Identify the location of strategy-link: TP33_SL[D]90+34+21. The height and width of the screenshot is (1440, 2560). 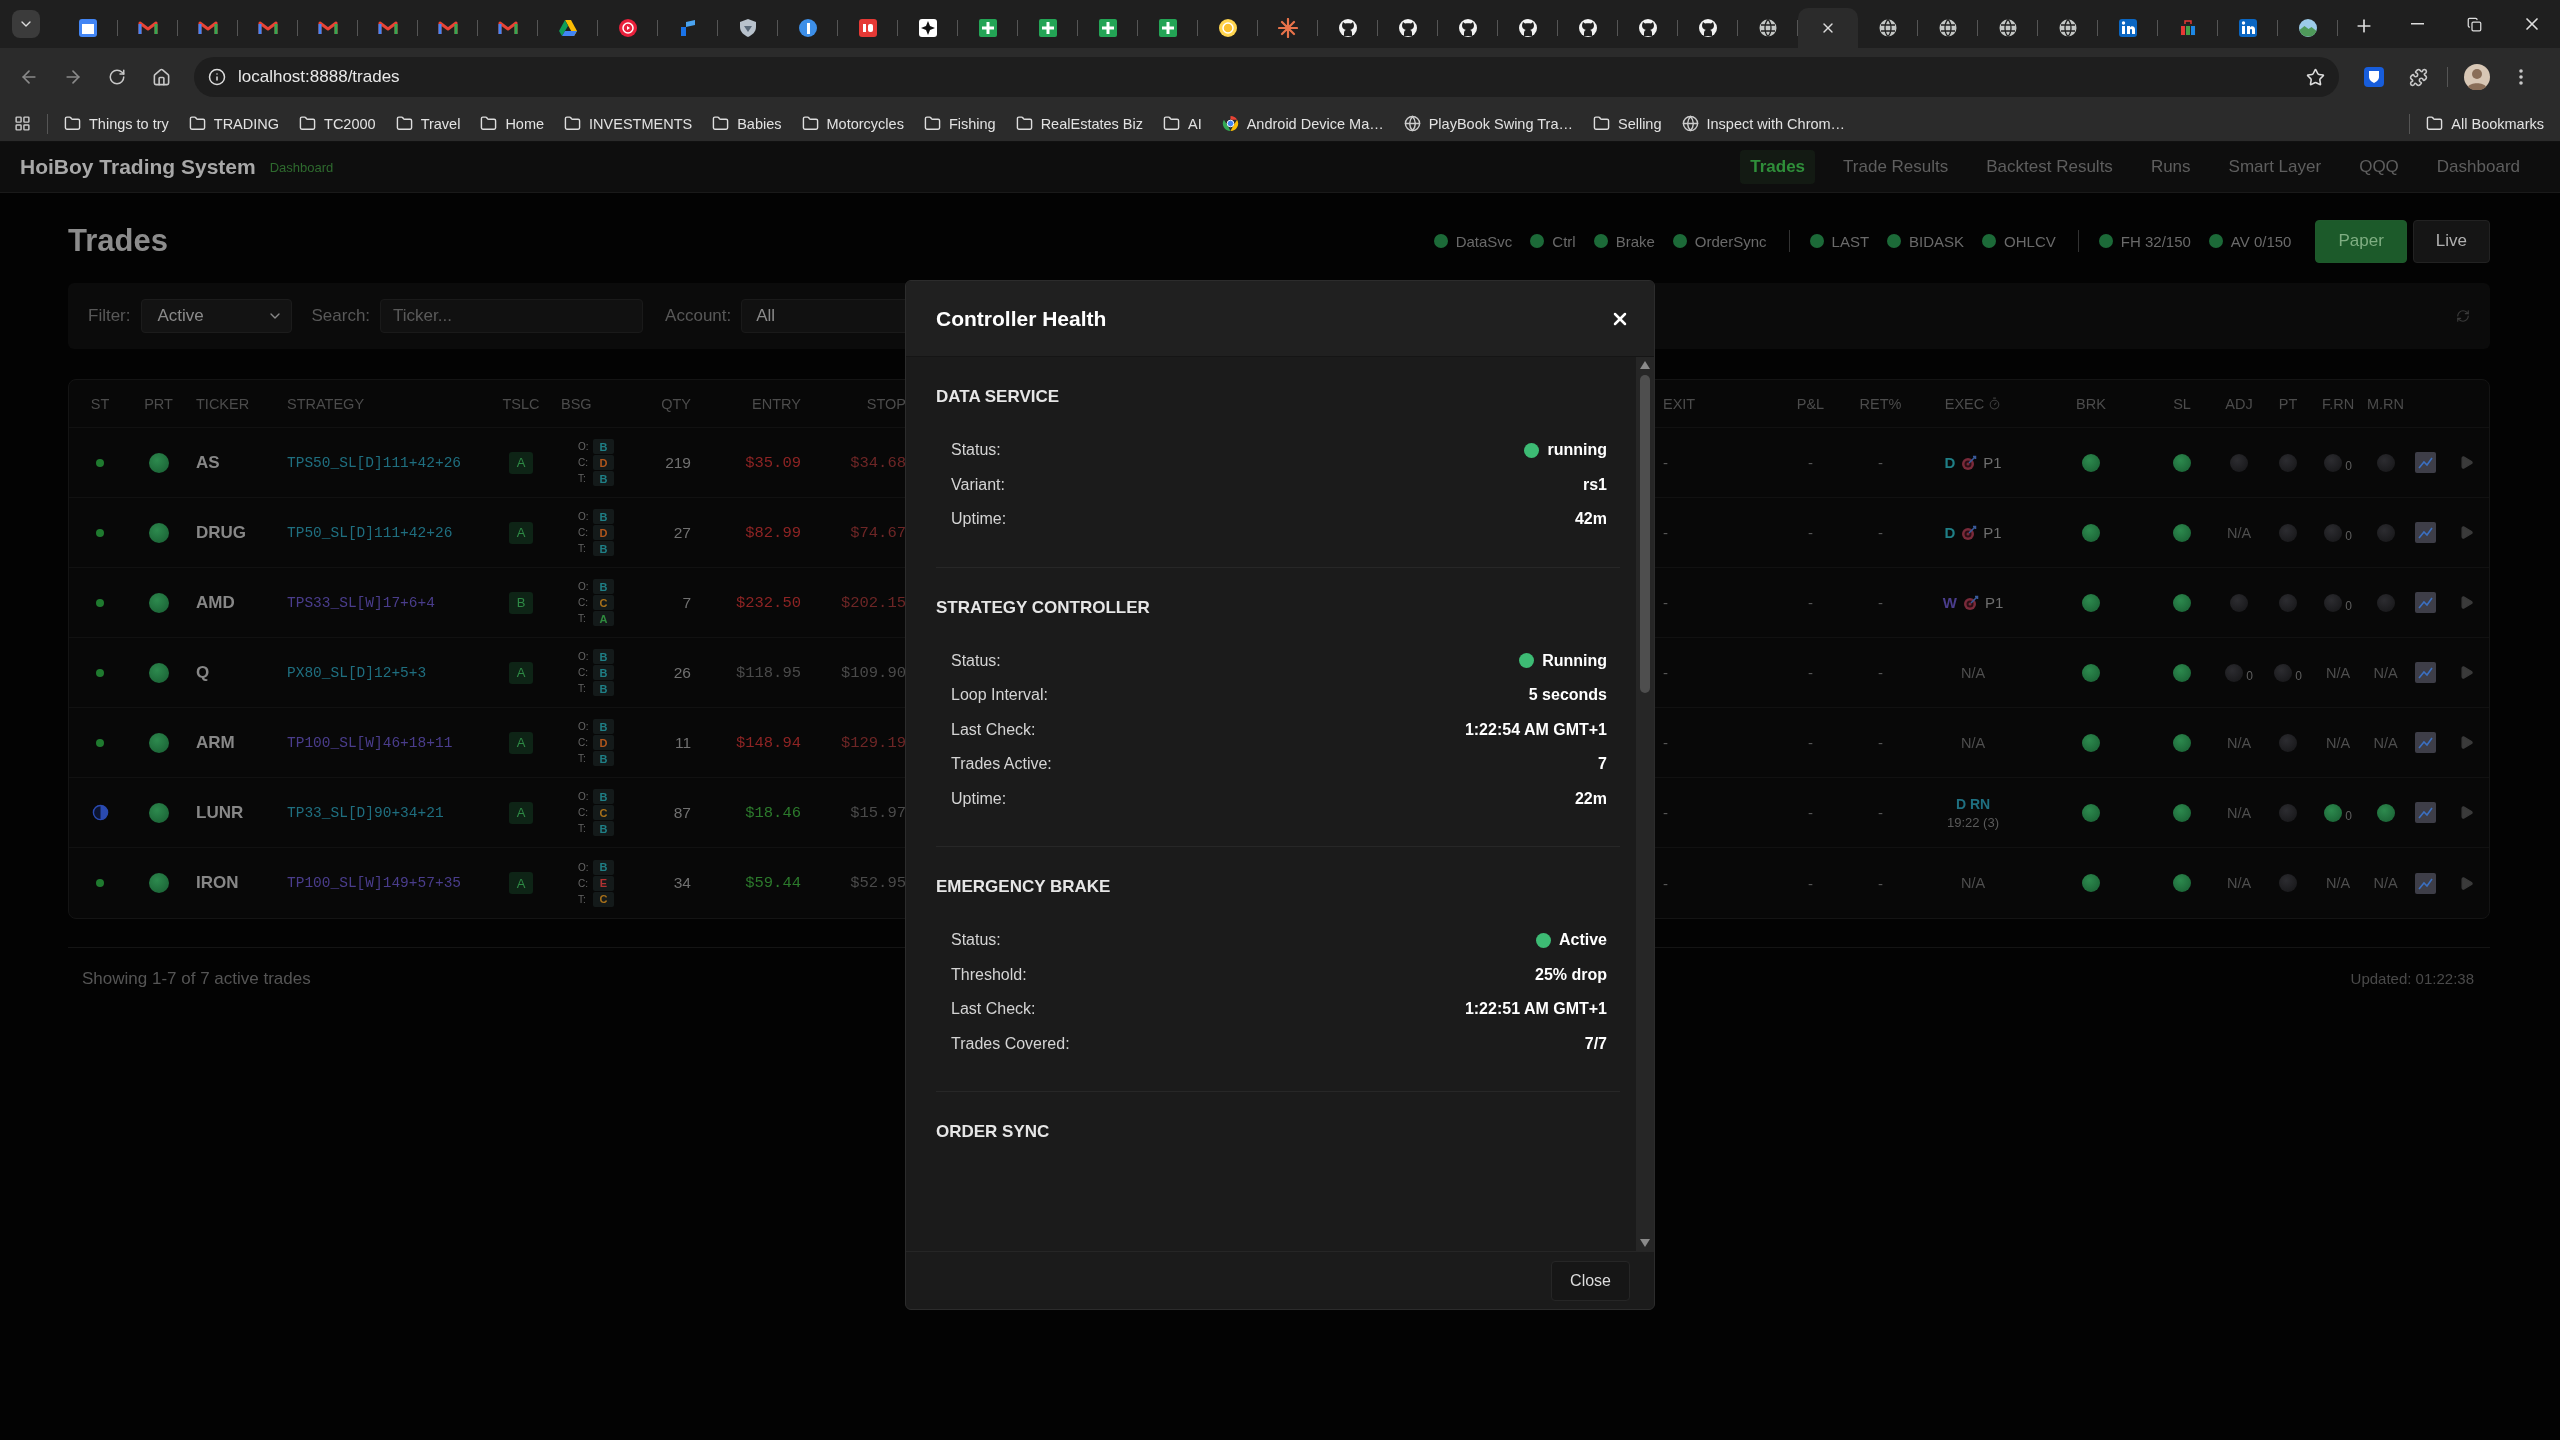
(365, 812).